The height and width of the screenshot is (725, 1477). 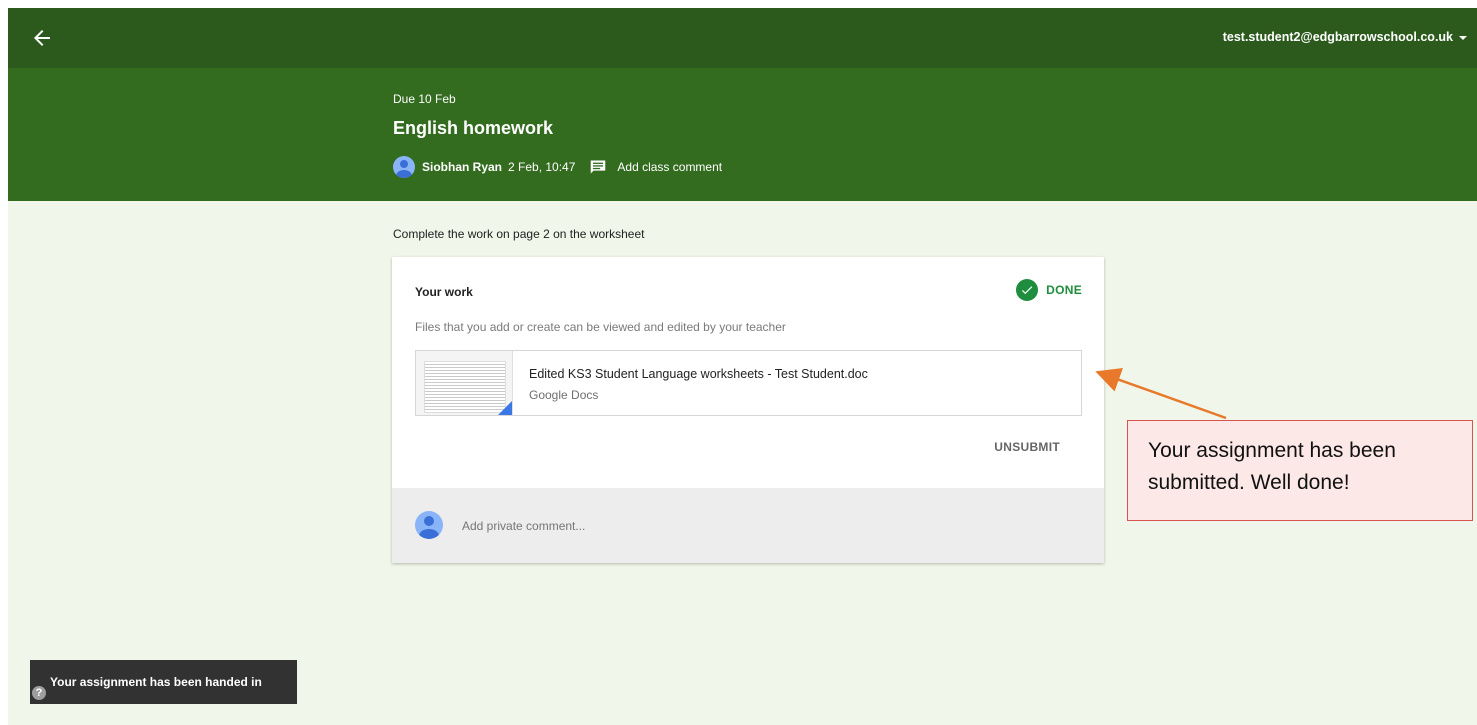 What do you see at coordinates (429, 525) in the screenshot?
I see `avatar` at bounding box center [429, 525].